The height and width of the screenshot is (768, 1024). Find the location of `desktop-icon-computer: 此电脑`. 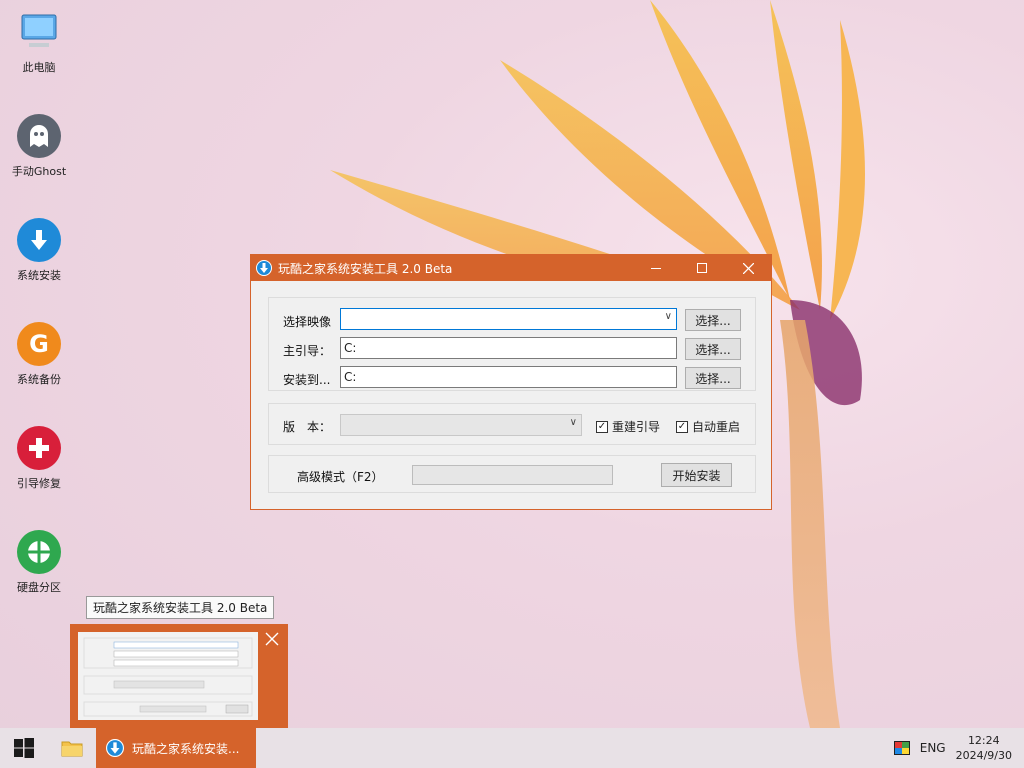

desktop-icon-computer: 此电脑 is located at coordinates (39, 42).